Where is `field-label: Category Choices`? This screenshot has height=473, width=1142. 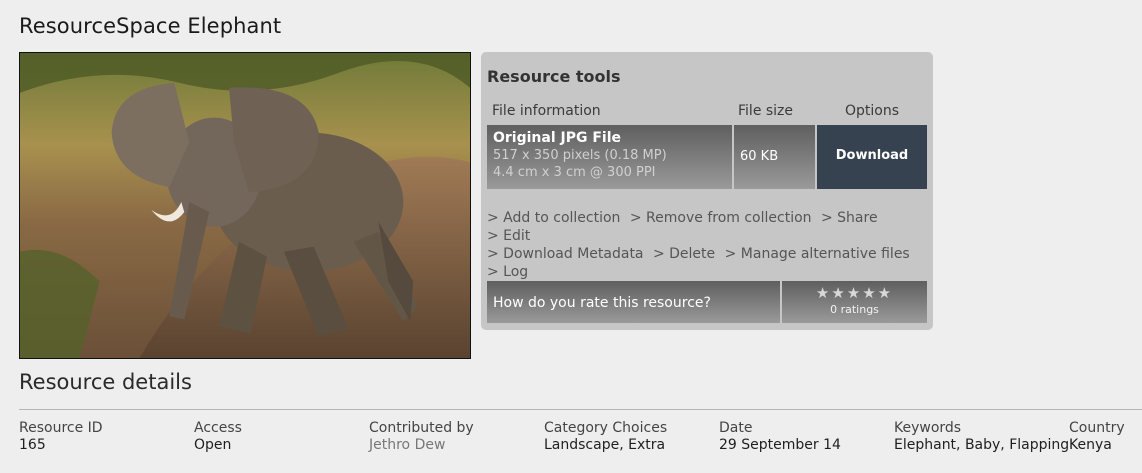 field-label: Category Choices is located at coordinates (606, 428).